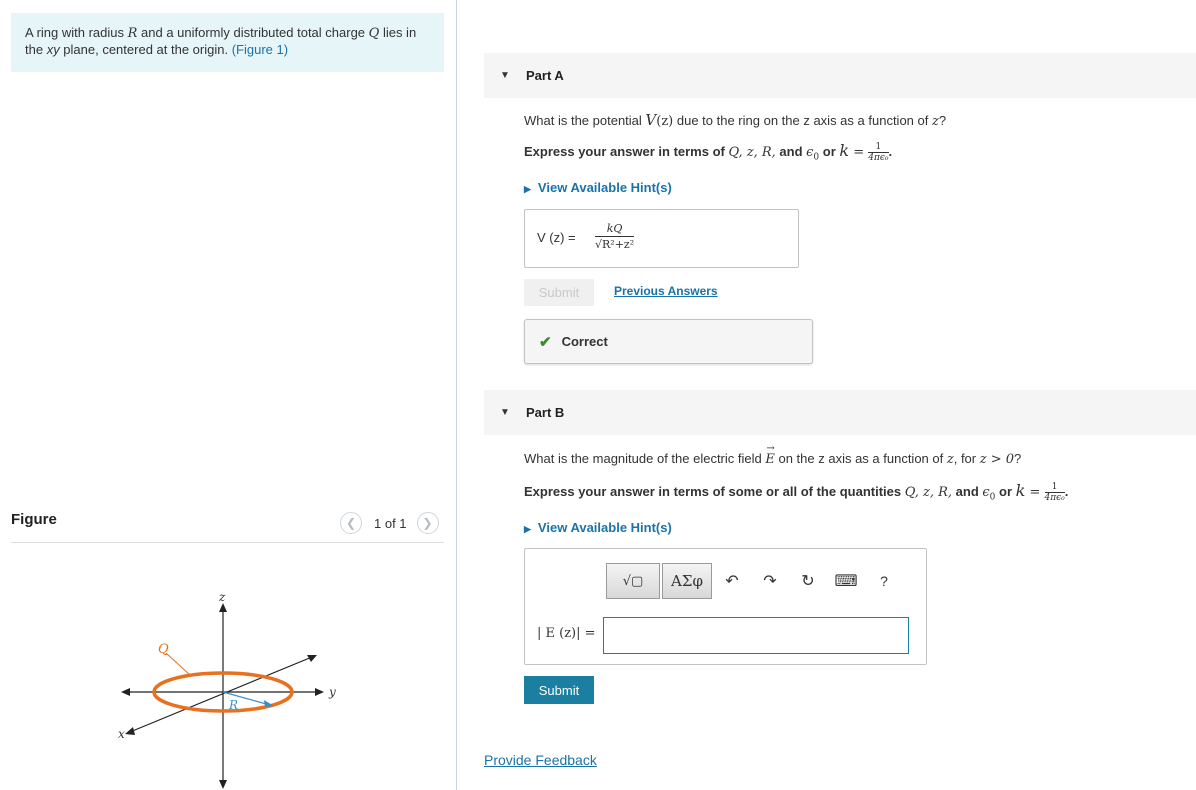 The image size is (1196, 790). I want to click on answer-fraction: kQ √R²+z², so click(615, 236).